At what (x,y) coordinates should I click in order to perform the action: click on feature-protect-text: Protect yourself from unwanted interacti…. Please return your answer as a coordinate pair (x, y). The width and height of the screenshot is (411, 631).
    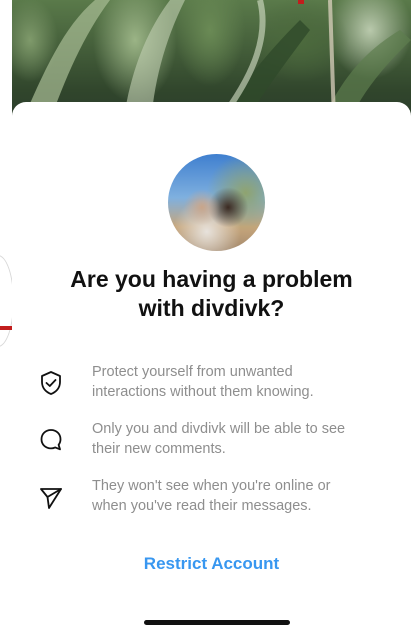
    Looking at the image, I should click on (242, 382).